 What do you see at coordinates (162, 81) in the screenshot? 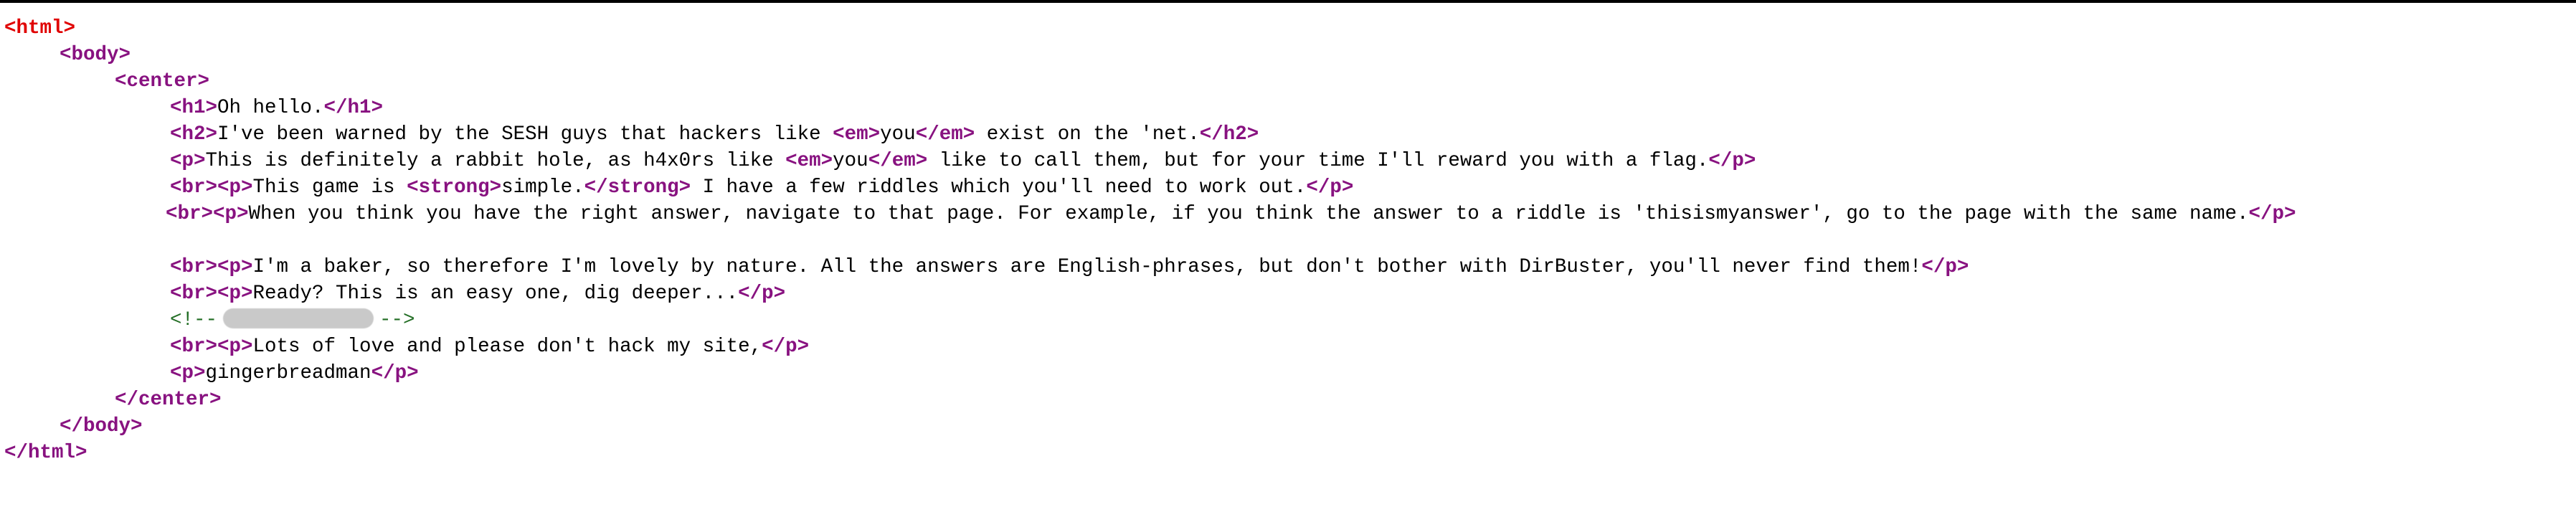
I see `center-open-line: <center>` at bounding box center [162, 81].